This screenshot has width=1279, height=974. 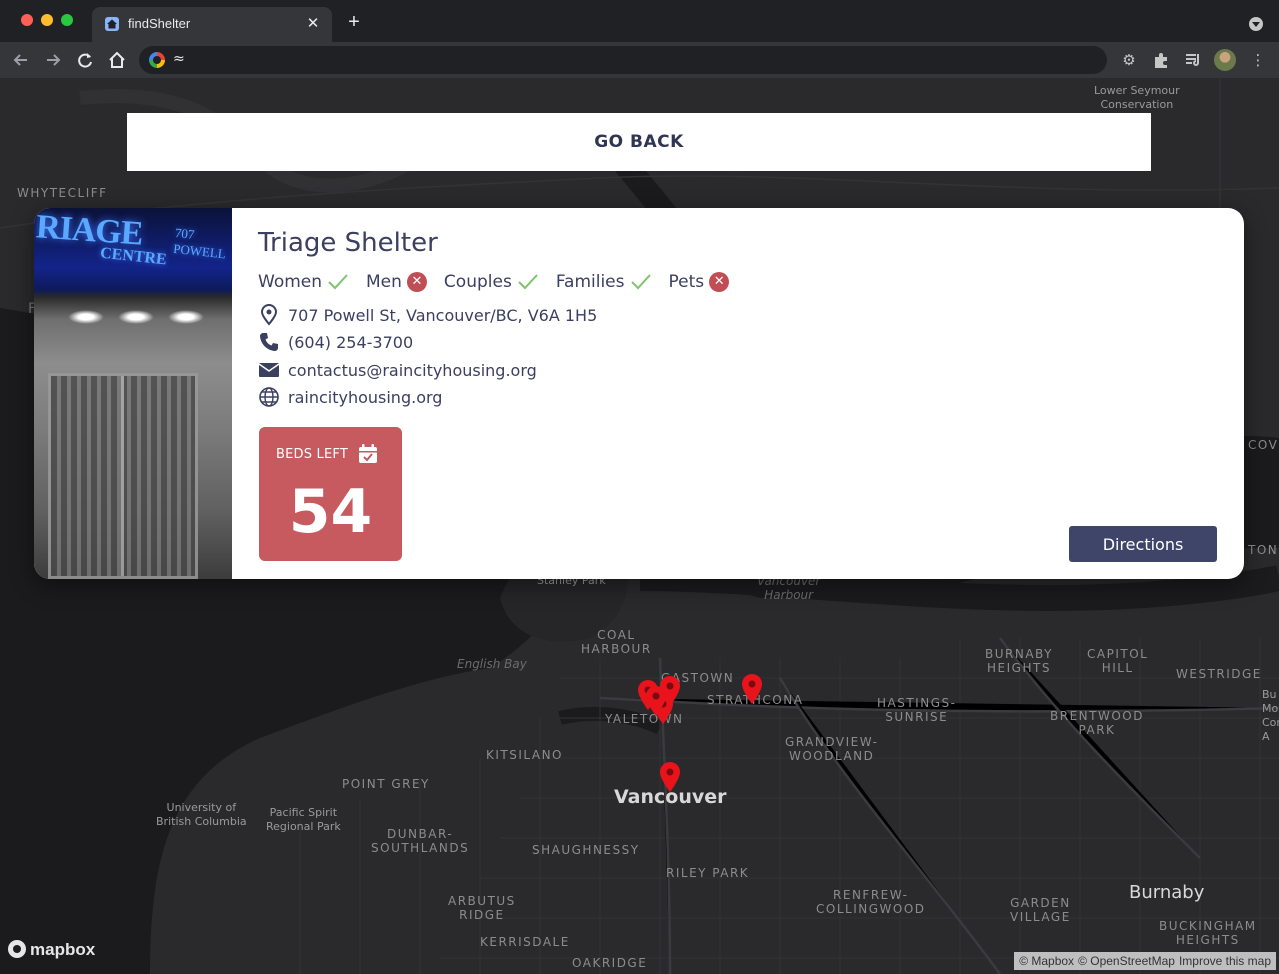 I want to click on location-pin-icon, so click(x=269, y=315).